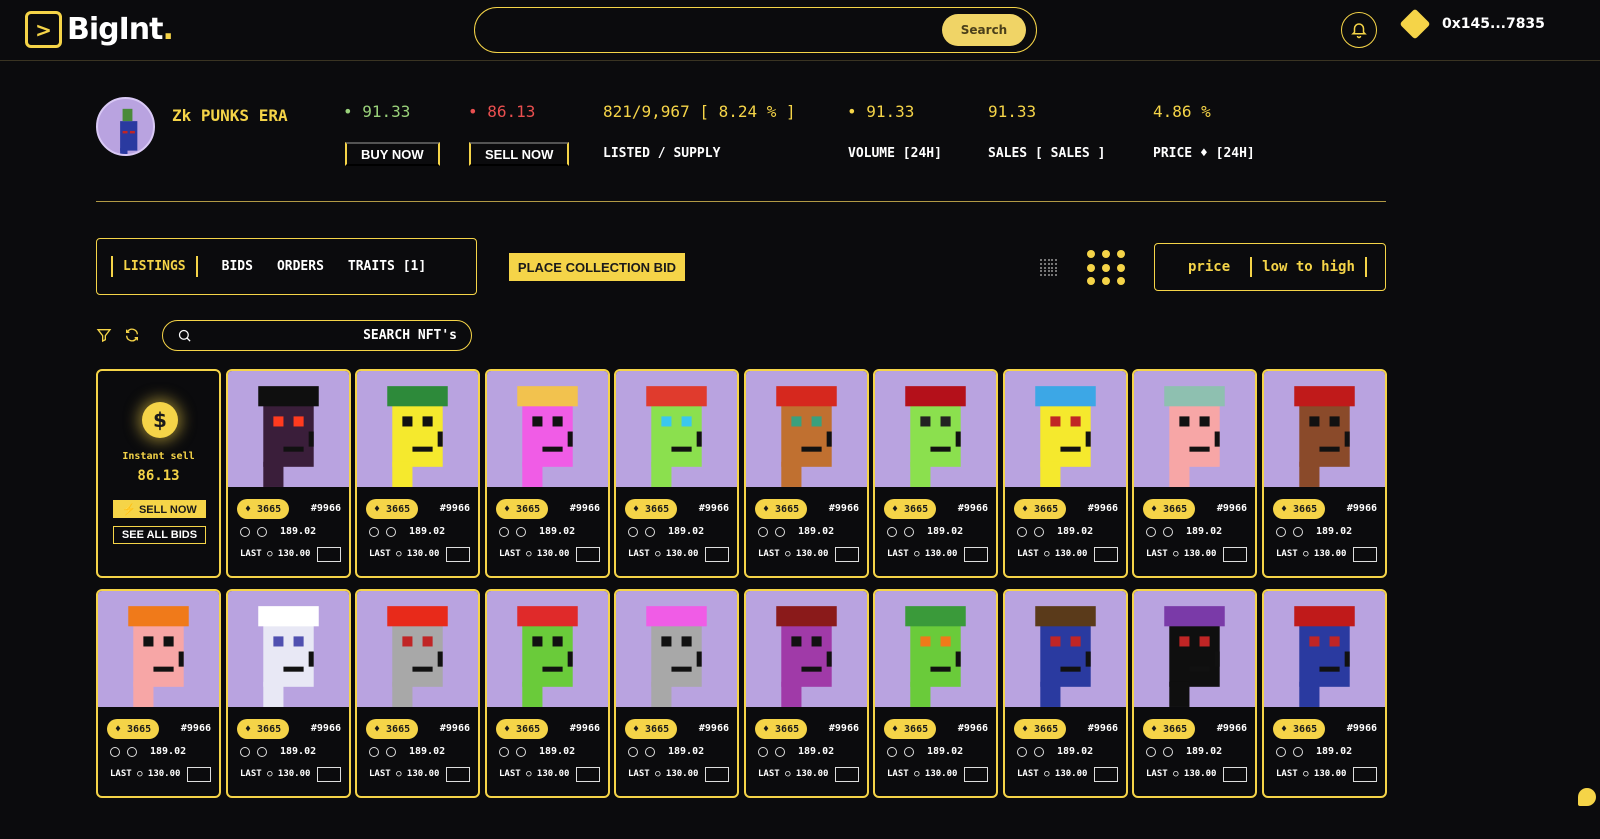 The image size is (1600, 839). Describe the element at coordinates (597, 267) in the screenshot. I see `place-collection-bid-button: PLACE COLLECTION BID` at that location.